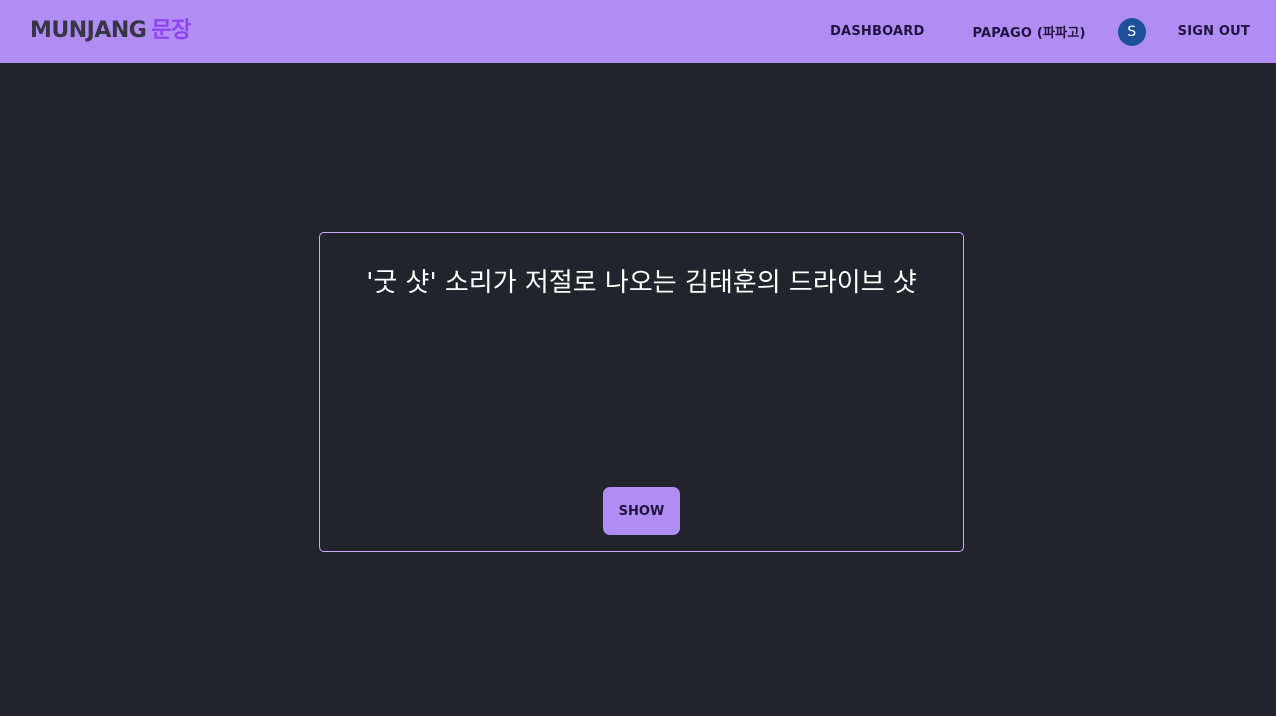 The width and height of the screenshot is (1276, 716). What do you see at coordinates (877, 31) in the screenshot?
I see `nav-dashboard-link: DASHBOARD` at bounding box center [877, 31].